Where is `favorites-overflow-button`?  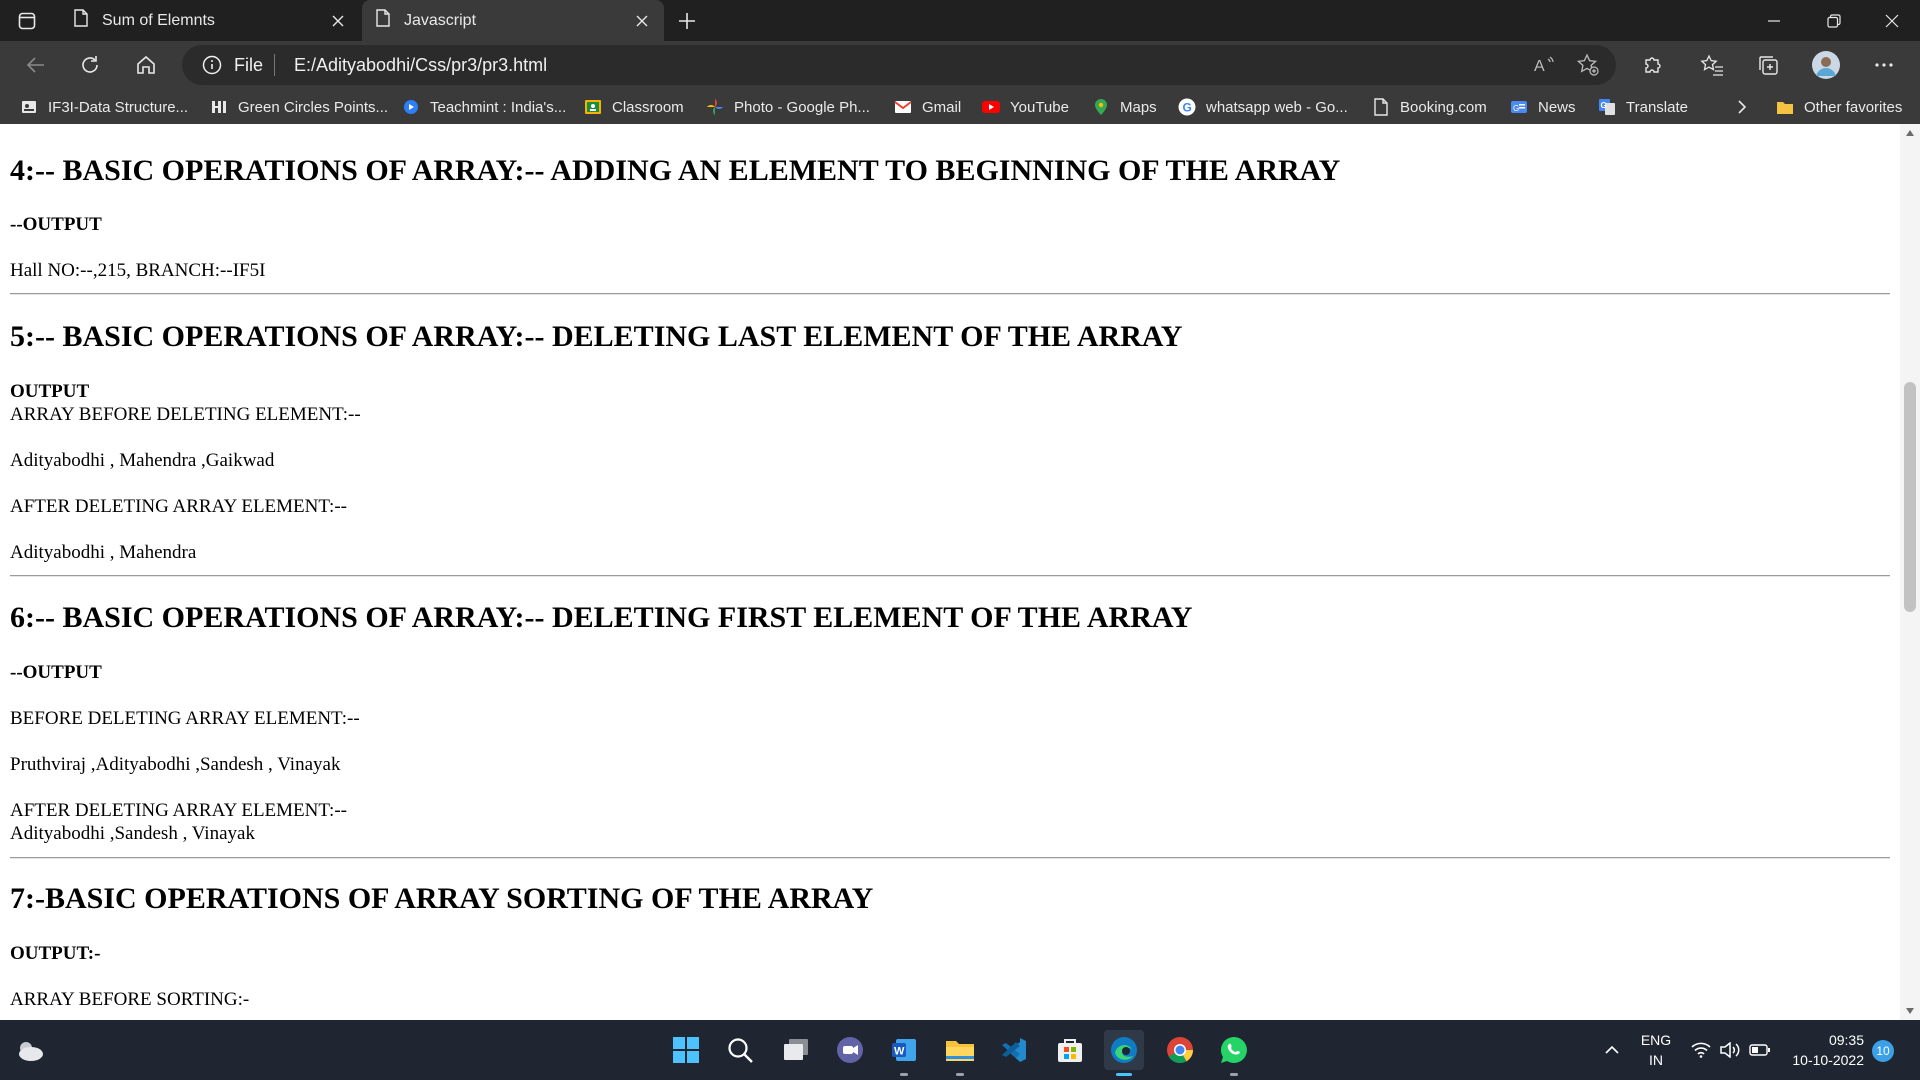
favorites-overflow-button is located at coordinates (1742, 107).